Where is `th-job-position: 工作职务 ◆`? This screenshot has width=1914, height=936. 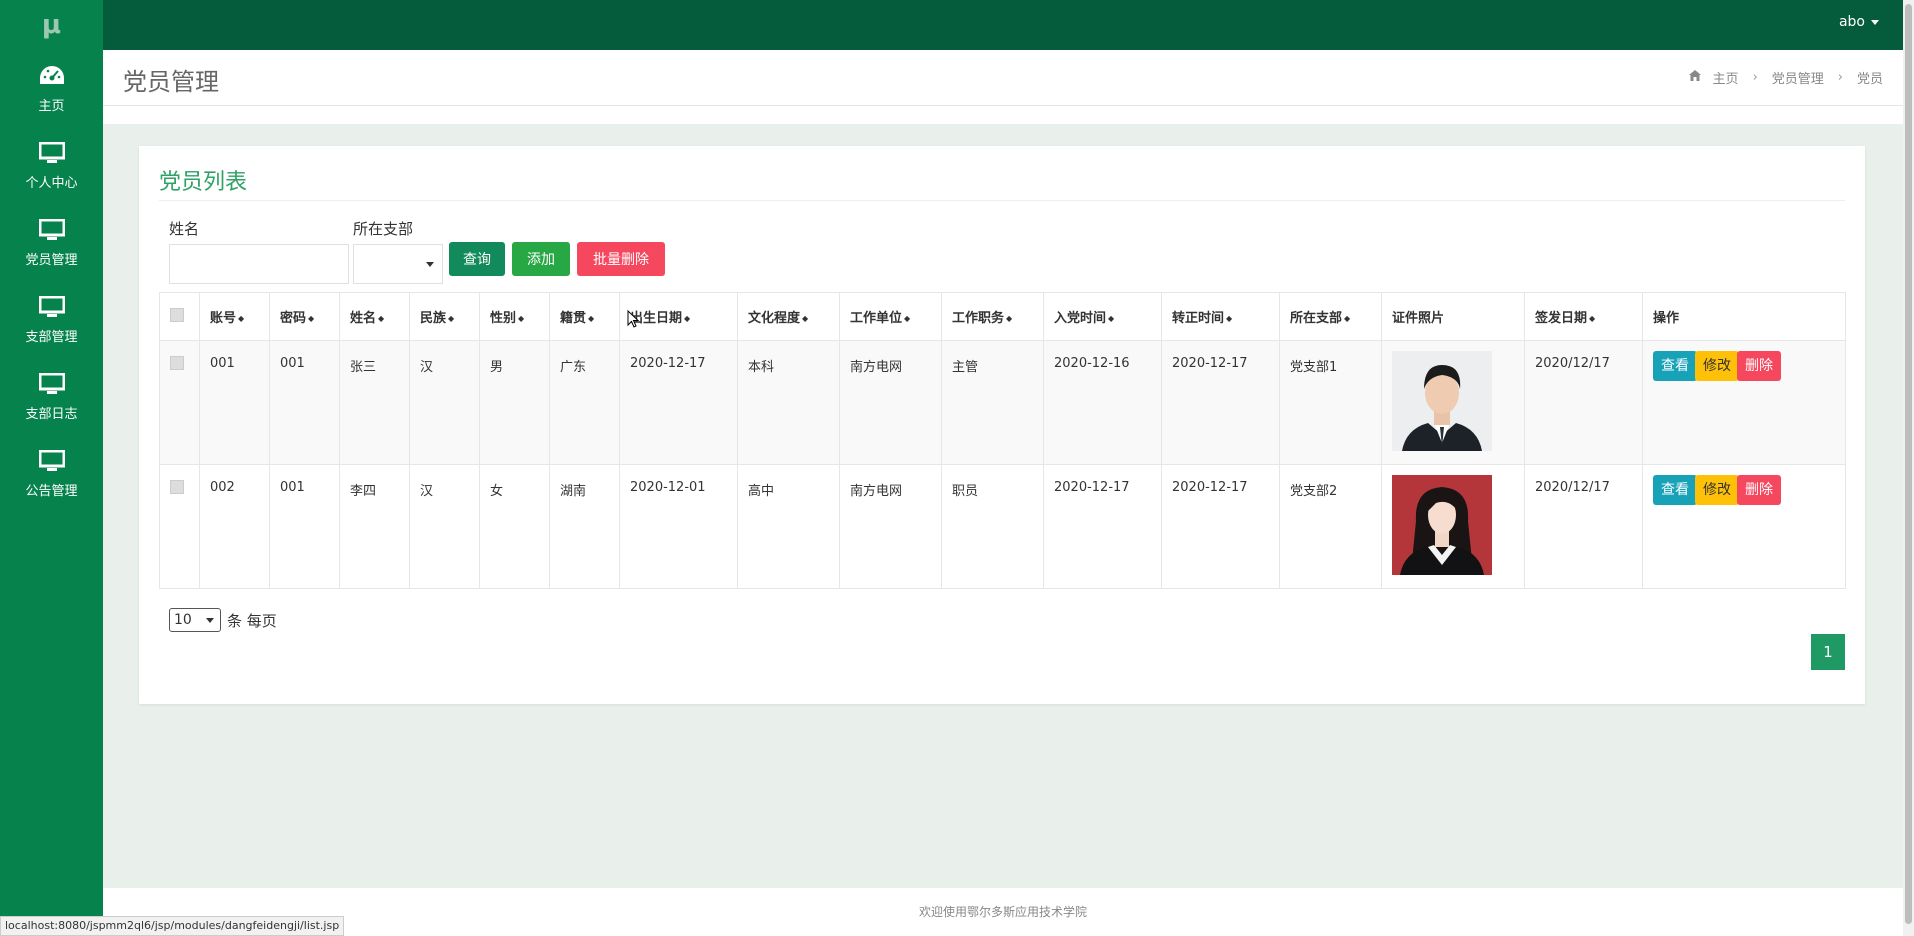
th-job-position: 工作职务 ◆ is located at coordinates (992, 316).